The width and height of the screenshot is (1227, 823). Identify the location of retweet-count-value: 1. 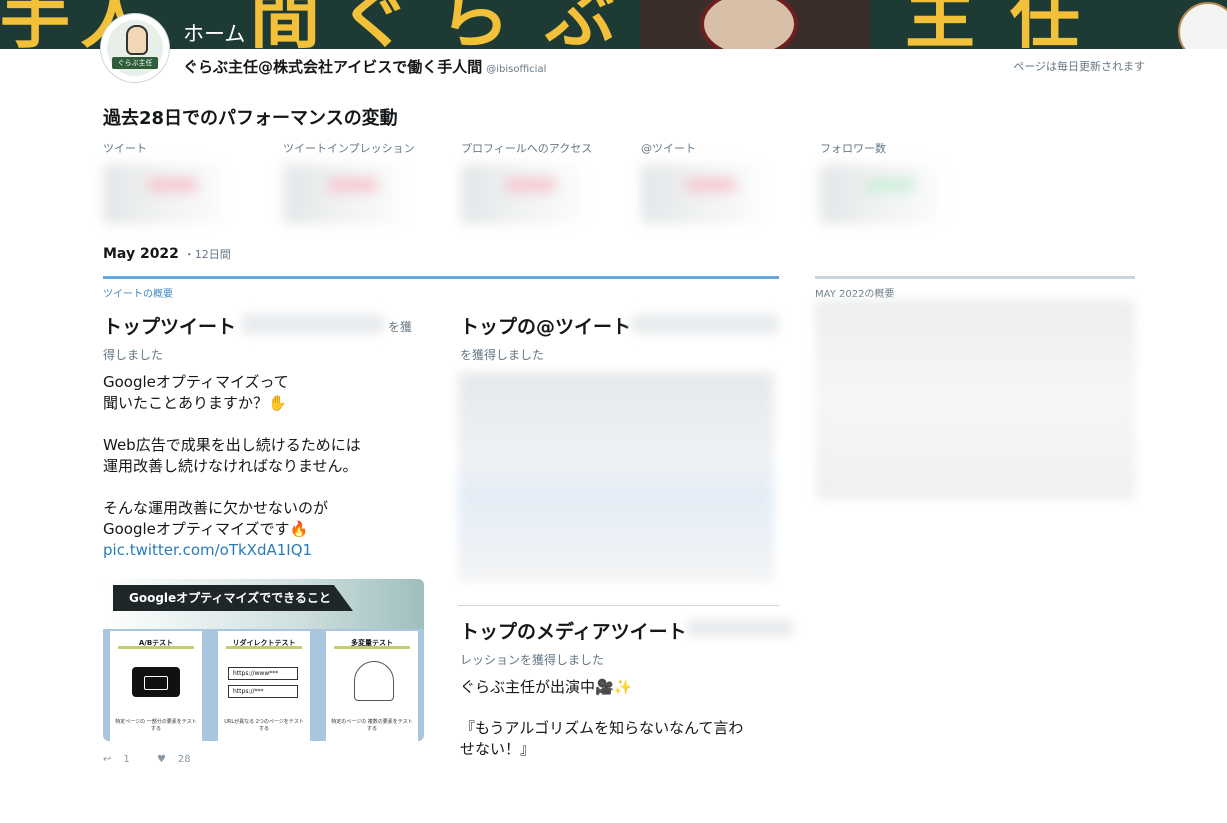
(126, 759).